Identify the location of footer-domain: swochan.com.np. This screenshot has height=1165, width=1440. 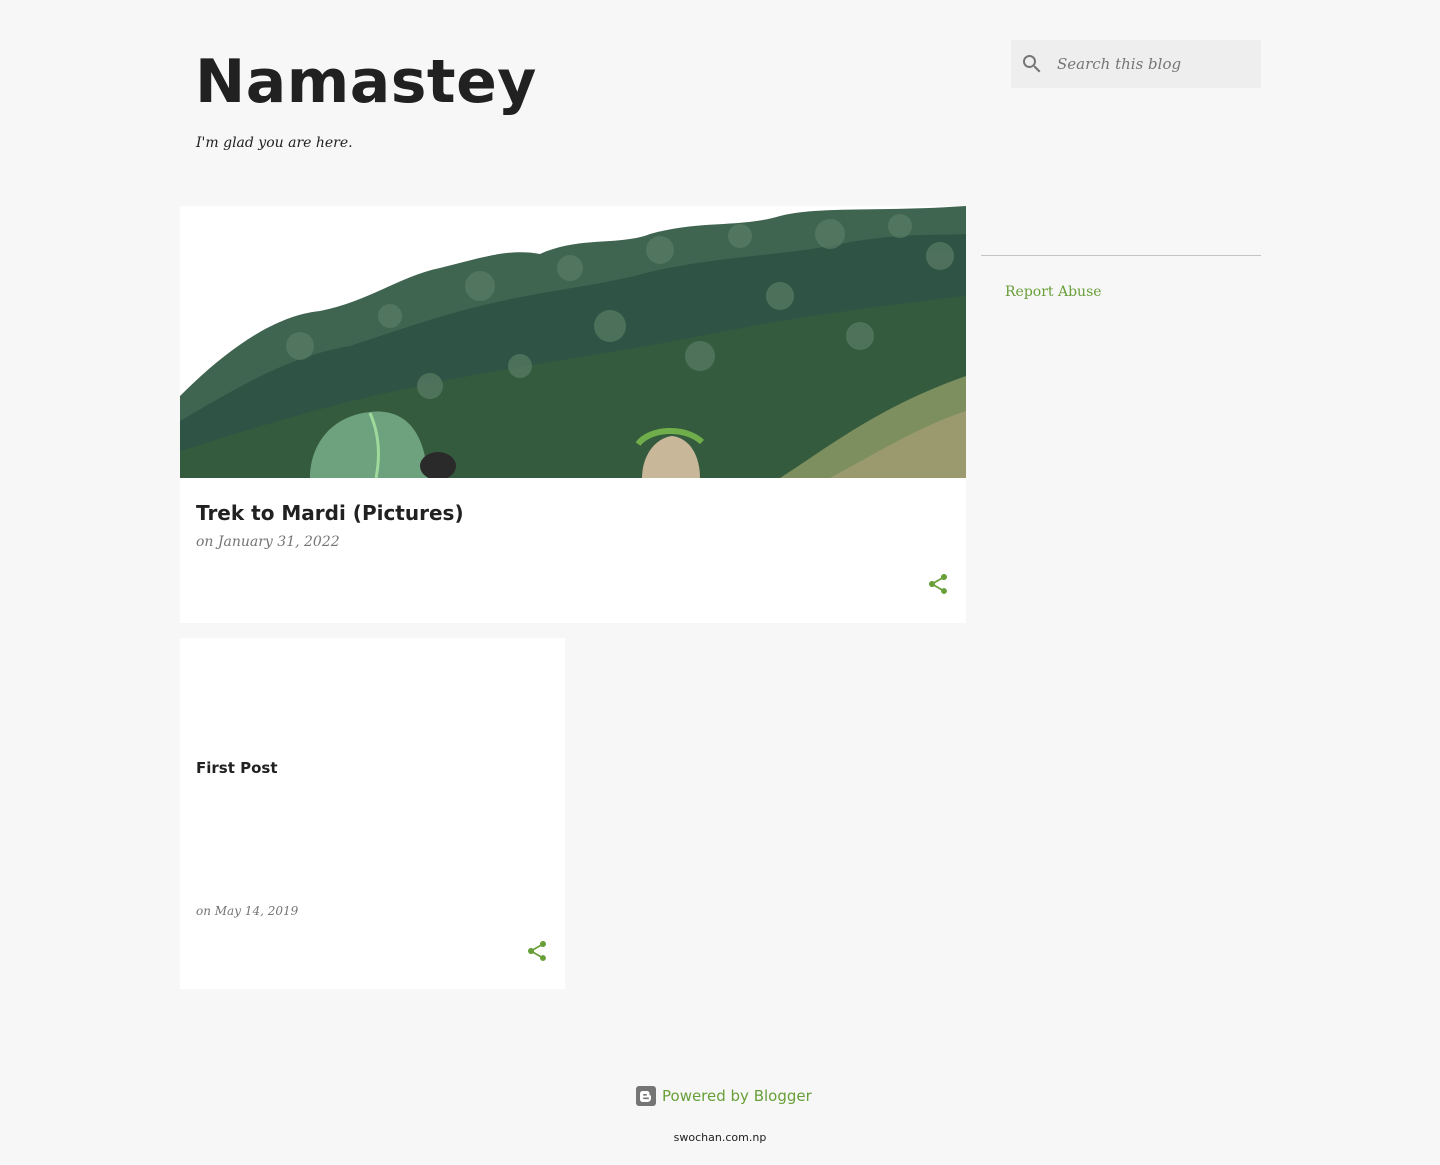
(720, 1137).